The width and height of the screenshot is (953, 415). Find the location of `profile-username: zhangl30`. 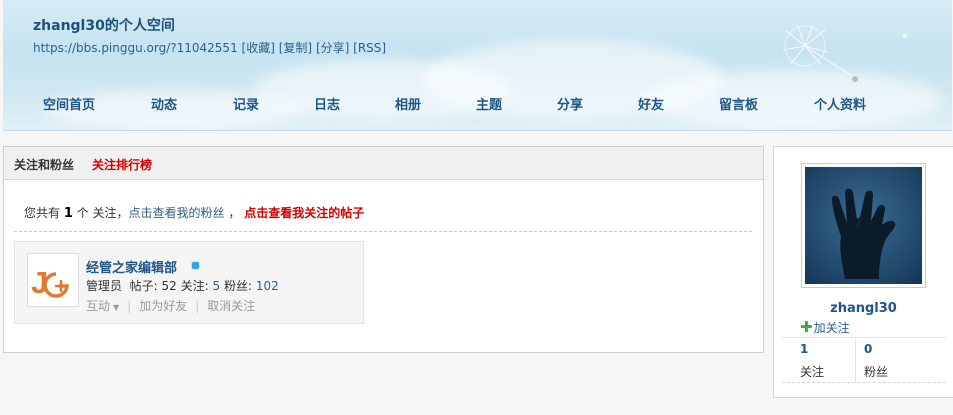

profile-username: zhangl30 is located at coordinates (863, 308).